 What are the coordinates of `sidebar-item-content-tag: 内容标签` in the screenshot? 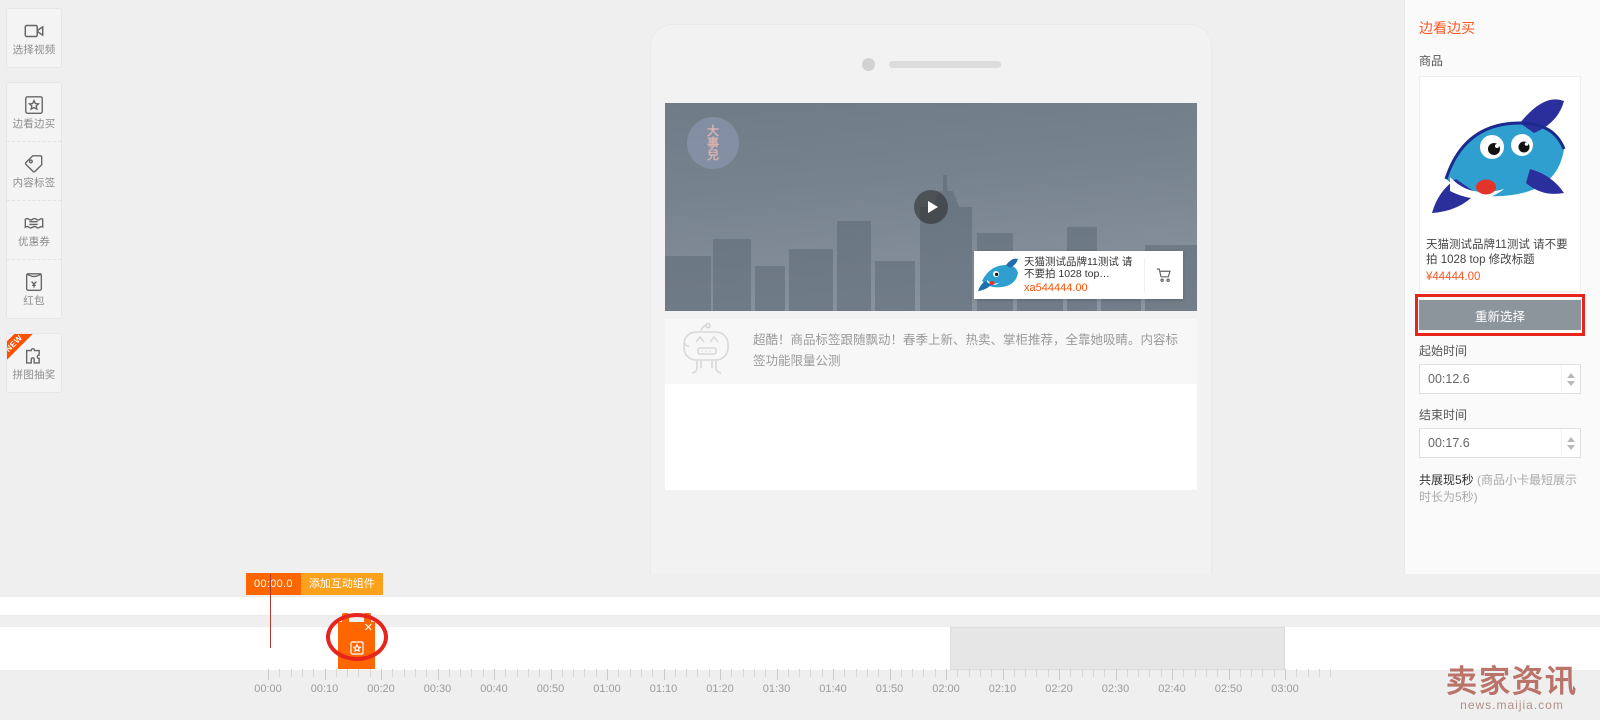 It's located at (34, 170).